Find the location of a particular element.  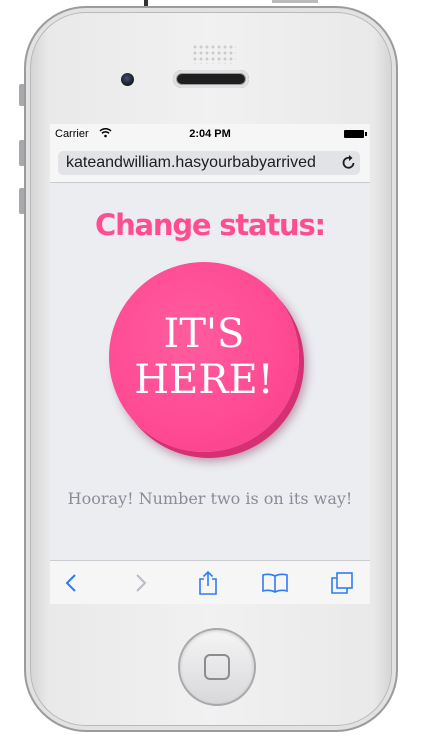

reload-icon is located at coordinates (349, 164).